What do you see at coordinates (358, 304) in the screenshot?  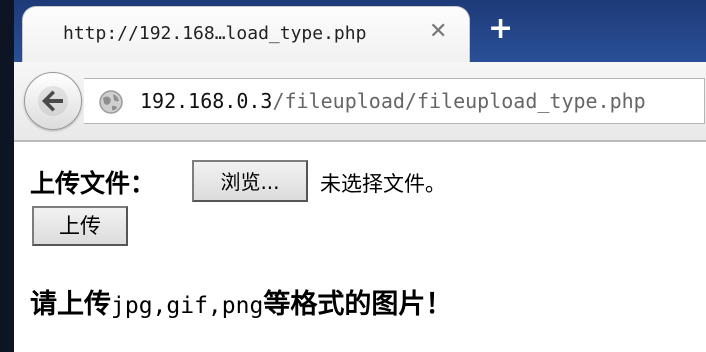 I see `notice-suffix: 等格式的图片！` at bounding box center [358, 304].